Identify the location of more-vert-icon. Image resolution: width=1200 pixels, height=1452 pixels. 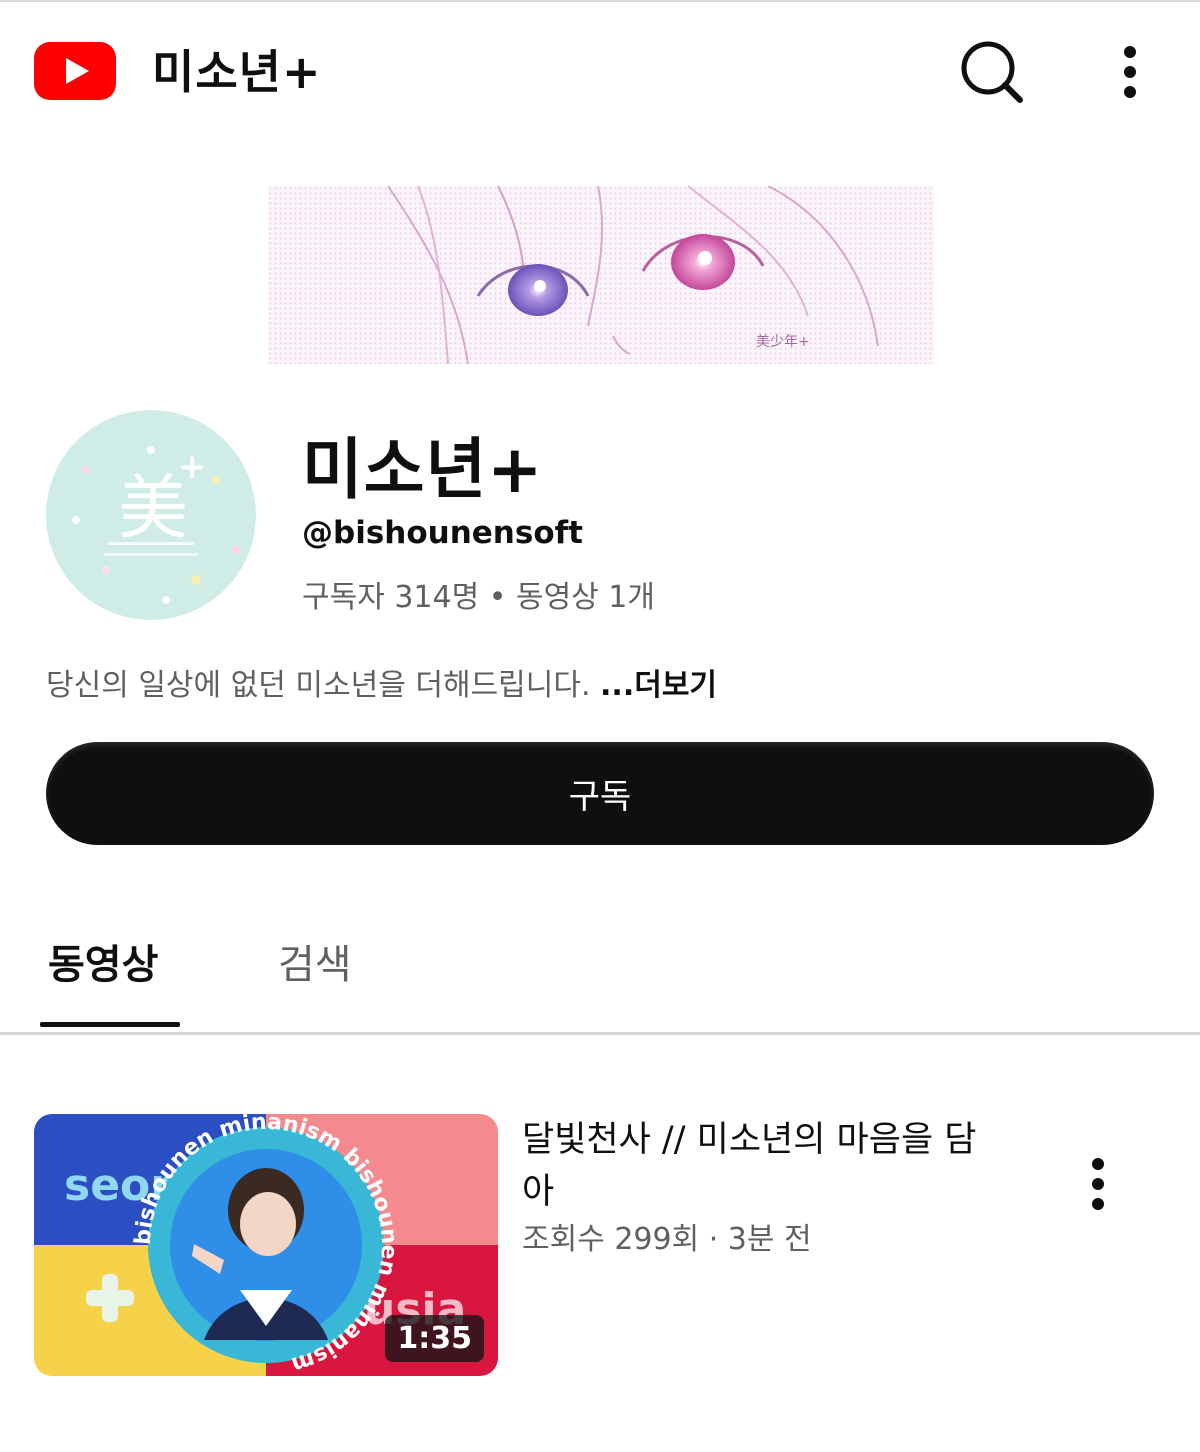
(1130, 72).